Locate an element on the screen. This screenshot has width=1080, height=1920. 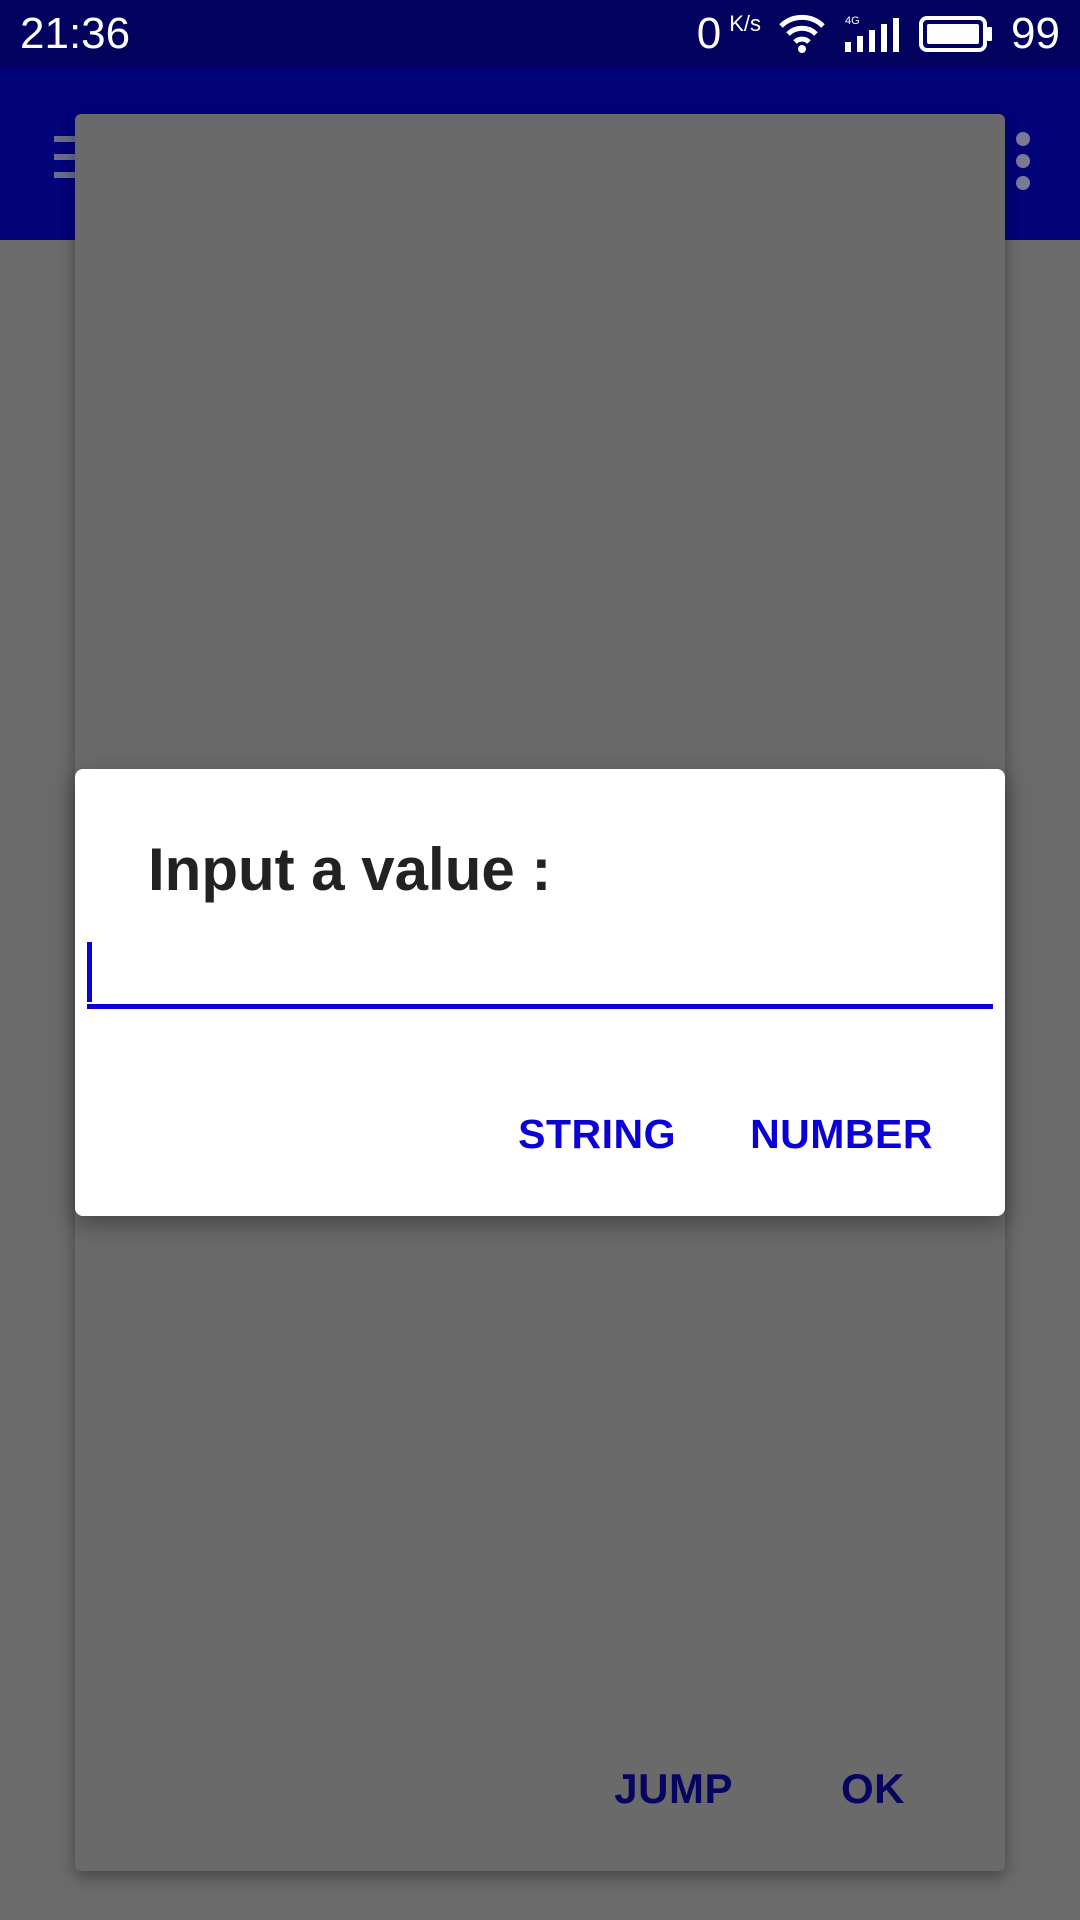
outer-dialog-actions: JUMP OK is located at coordinates (759, 1789).